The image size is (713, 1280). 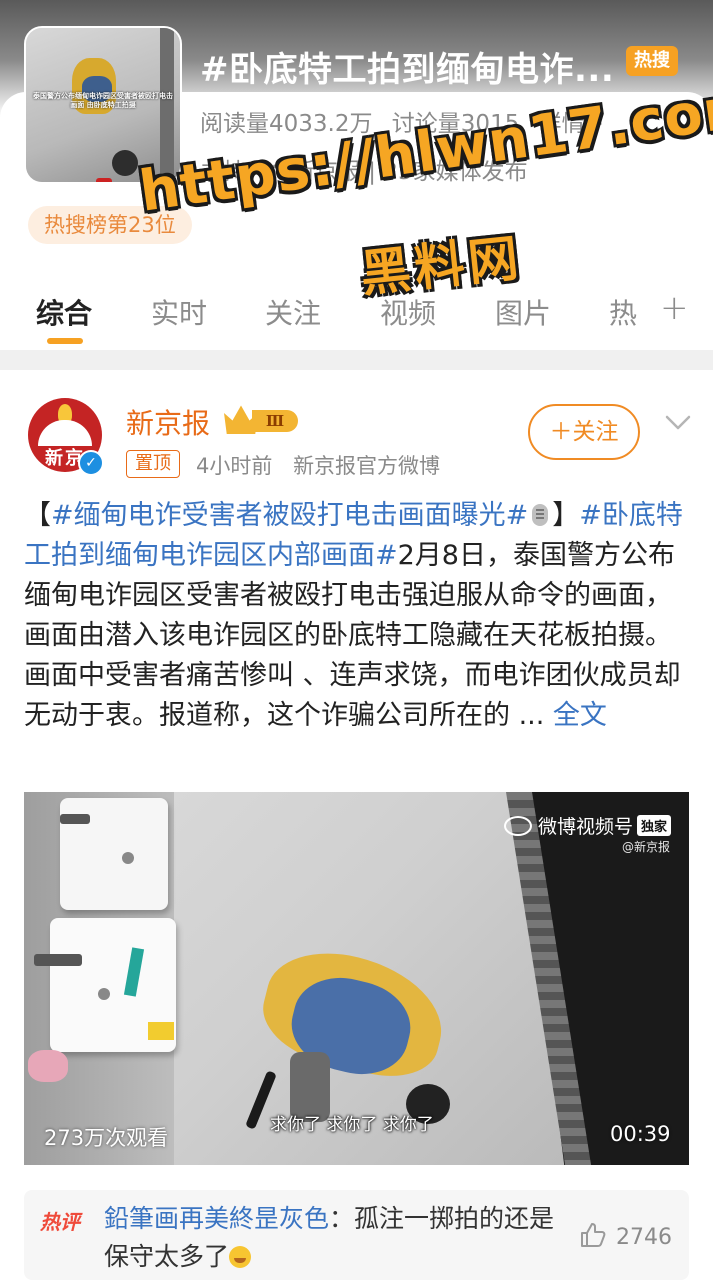 I want to click on post-meta: 4小时前 新京报官方微博, so click(x=325, y=465).